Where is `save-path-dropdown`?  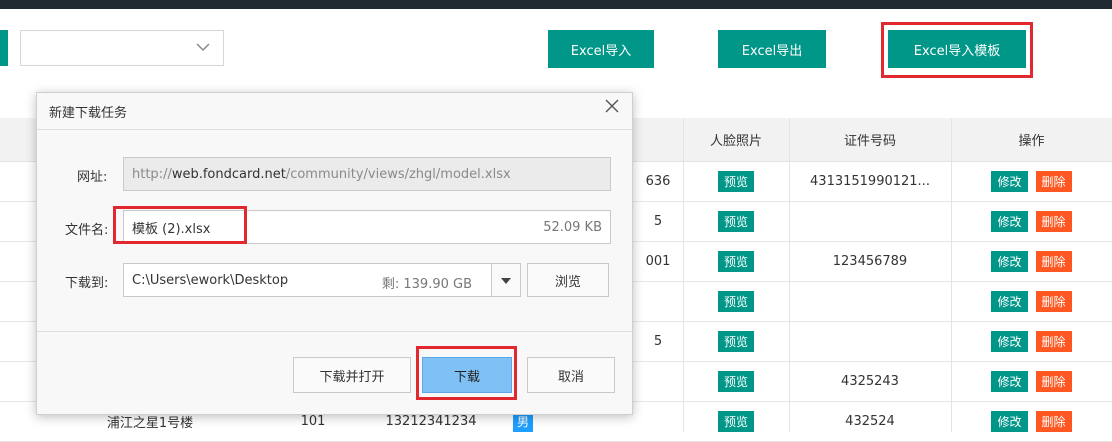 save-path-dropdown is located at coordinates (506, 280).